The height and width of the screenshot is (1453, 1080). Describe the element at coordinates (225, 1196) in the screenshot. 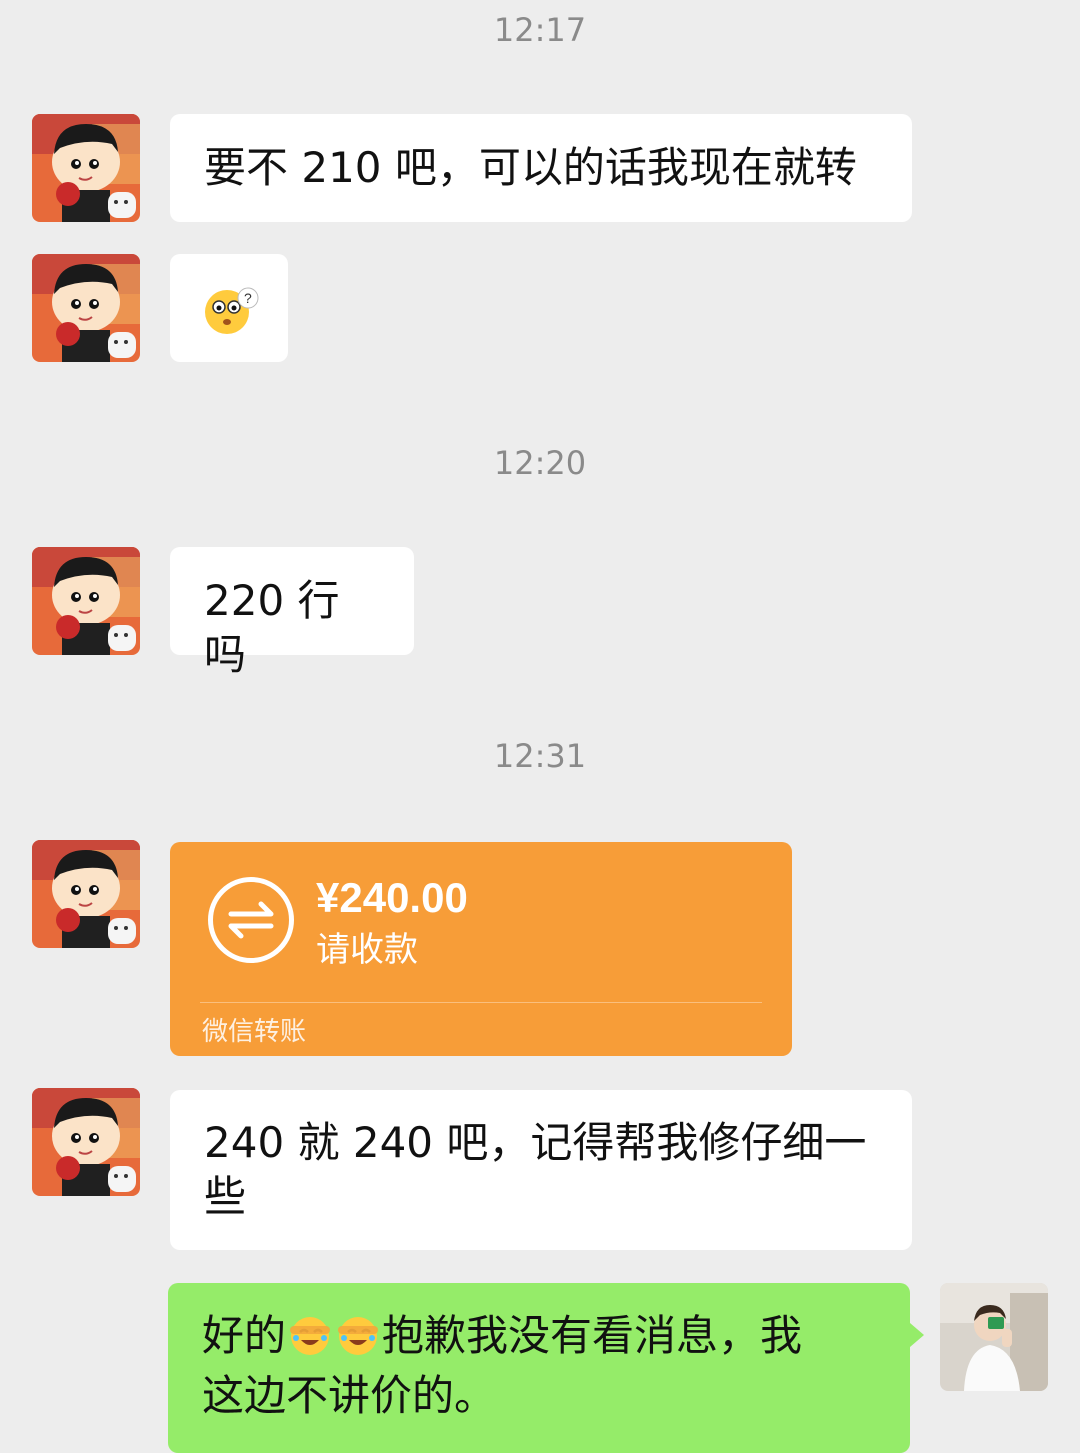

I see `message-text-line: 些` at that location.